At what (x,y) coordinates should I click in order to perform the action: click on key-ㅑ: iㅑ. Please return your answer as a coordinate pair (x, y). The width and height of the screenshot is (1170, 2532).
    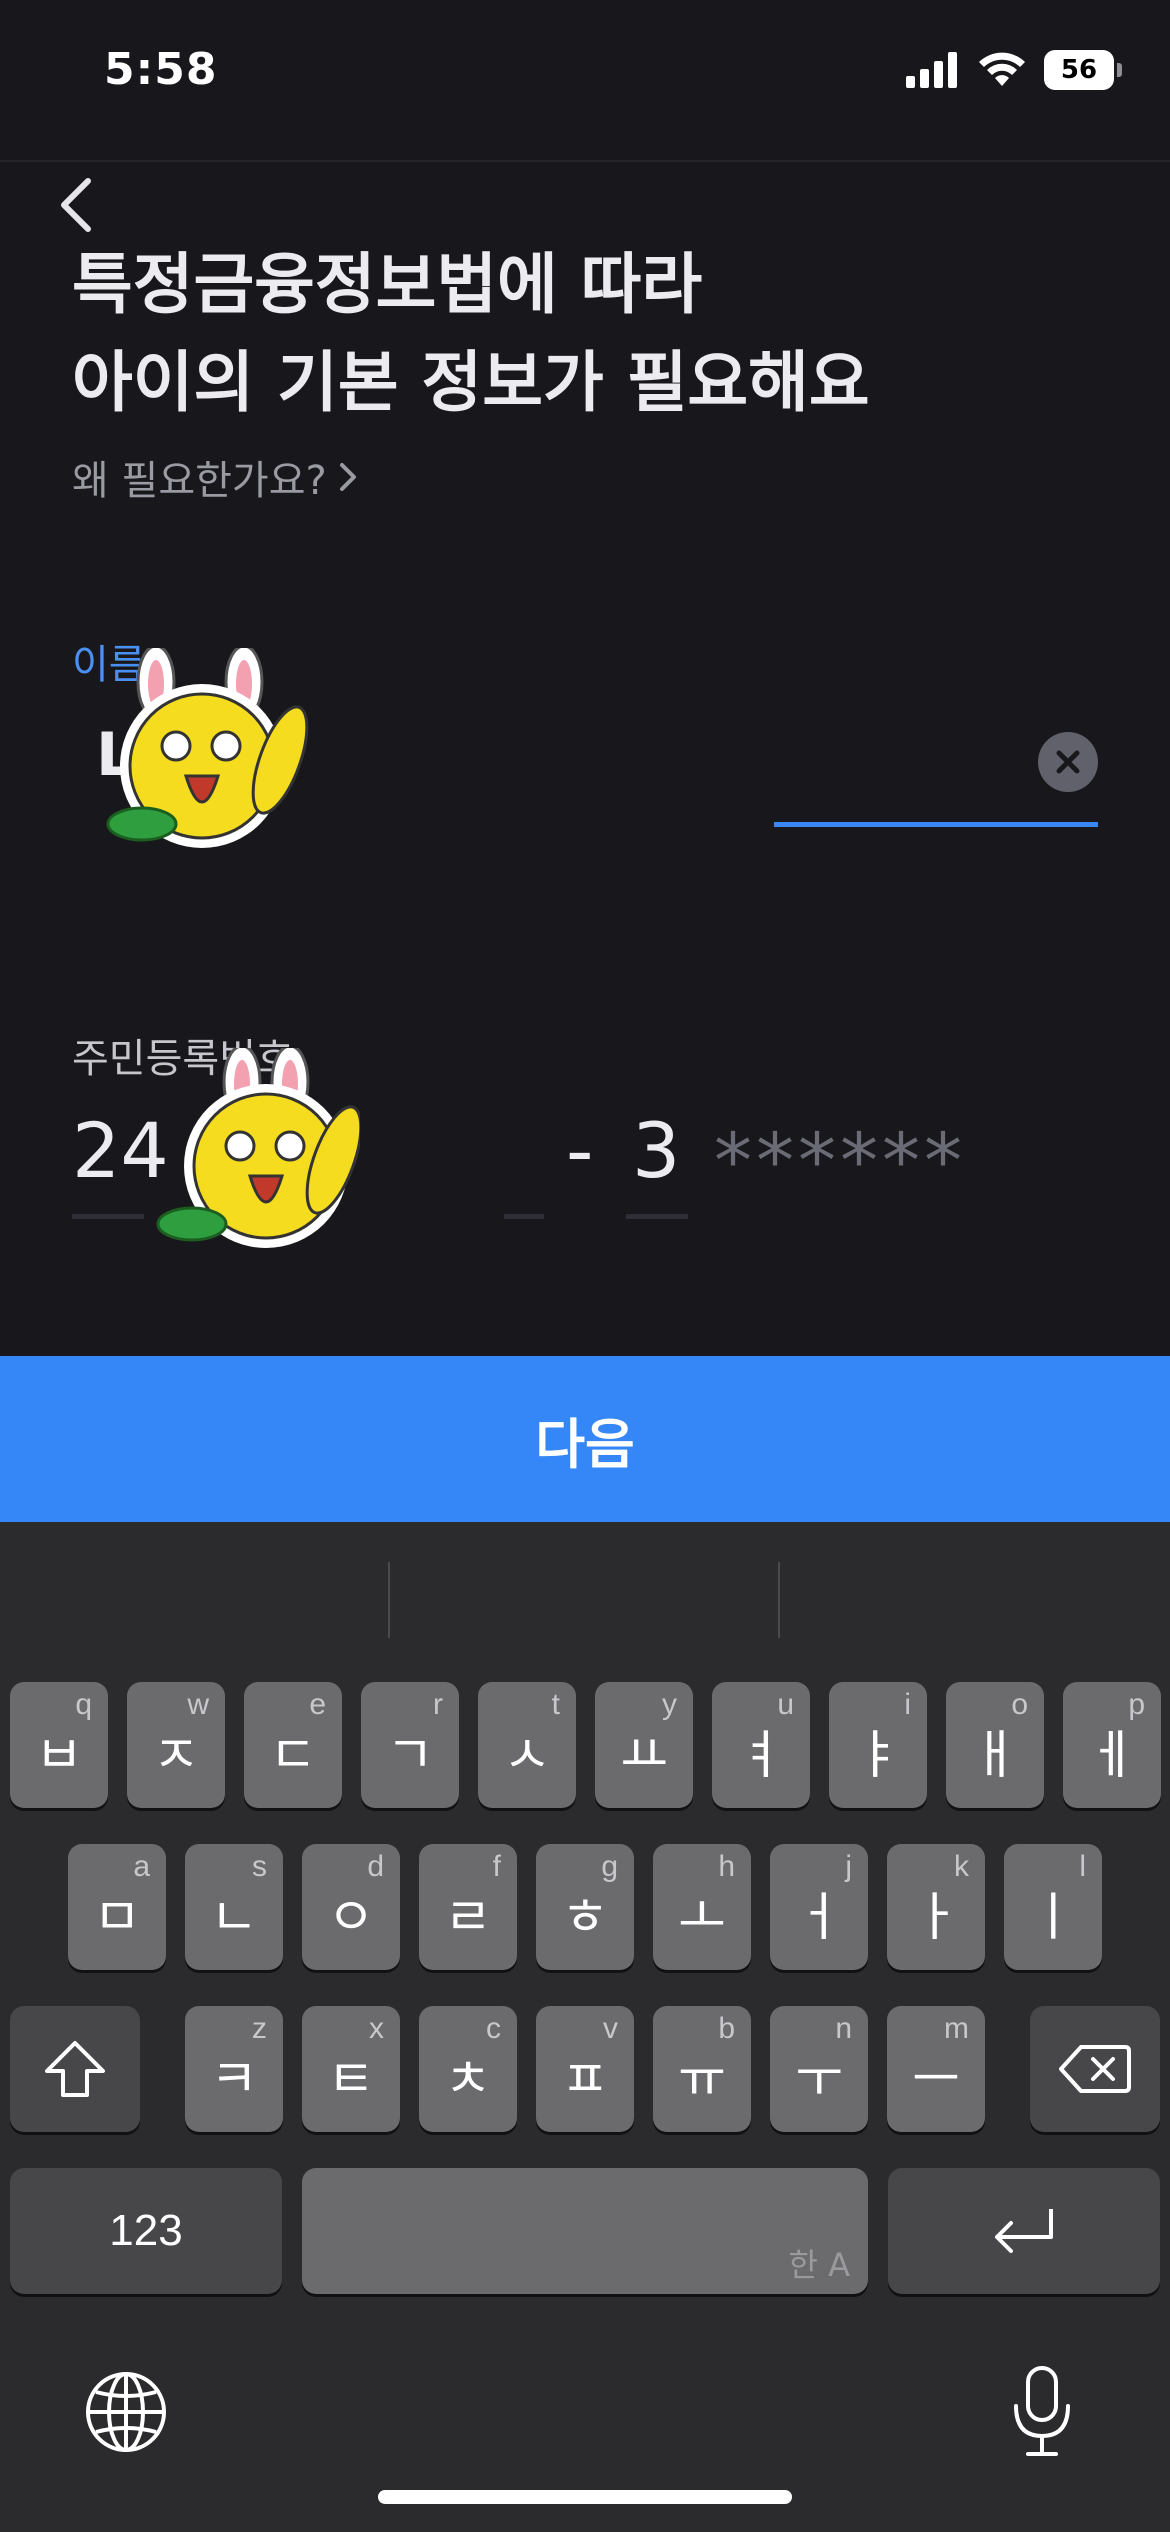
    Looking at the image, I should click on (878, 1745).